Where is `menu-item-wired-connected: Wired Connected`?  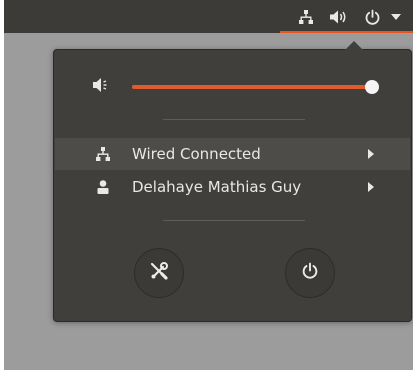
menu-item-wired-connected: Wired Connected is located at coordinates (232, 154).